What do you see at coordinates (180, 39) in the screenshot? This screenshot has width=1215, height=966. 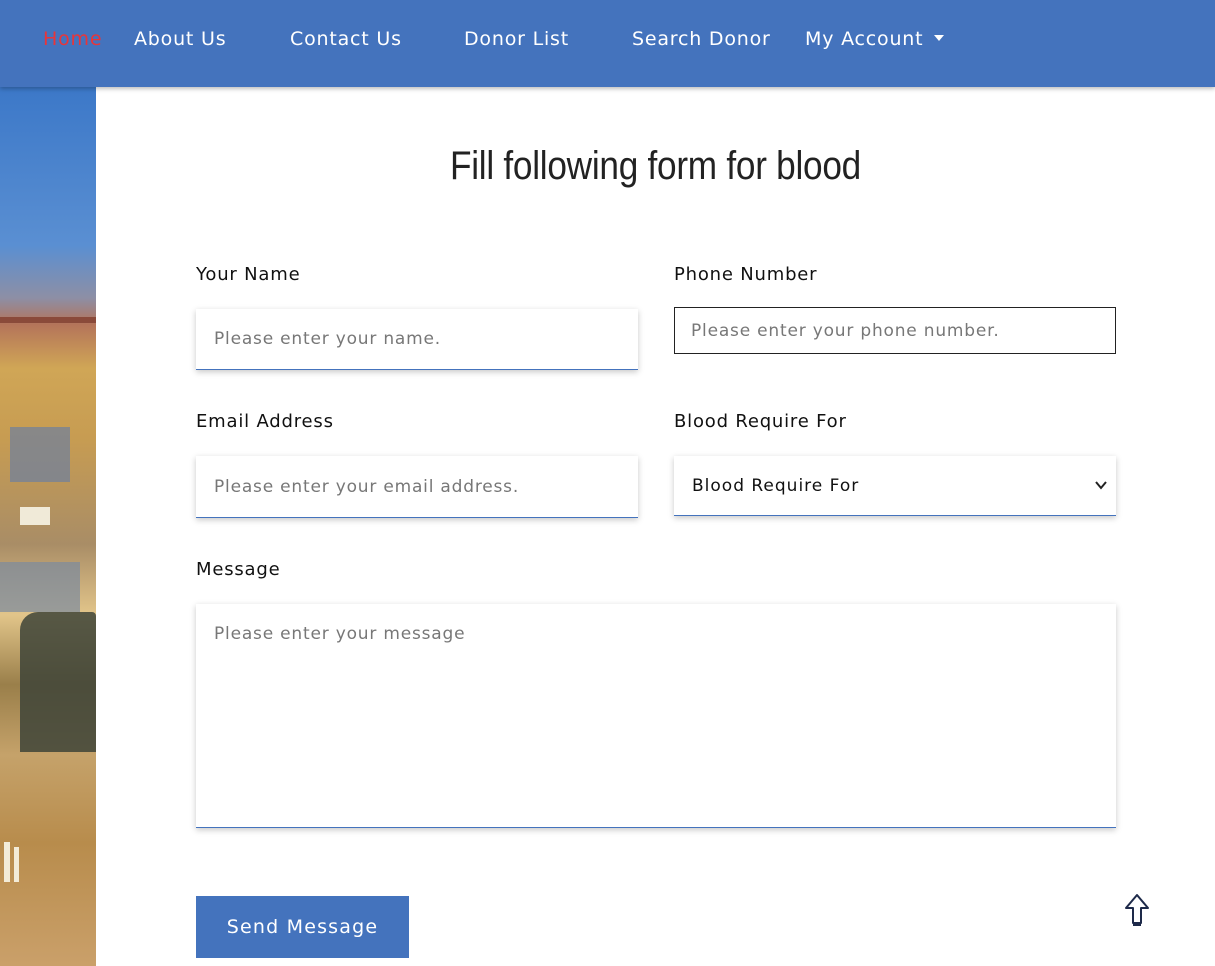 I see `nav-about-us: About Us` at bounding box center [180, 39].